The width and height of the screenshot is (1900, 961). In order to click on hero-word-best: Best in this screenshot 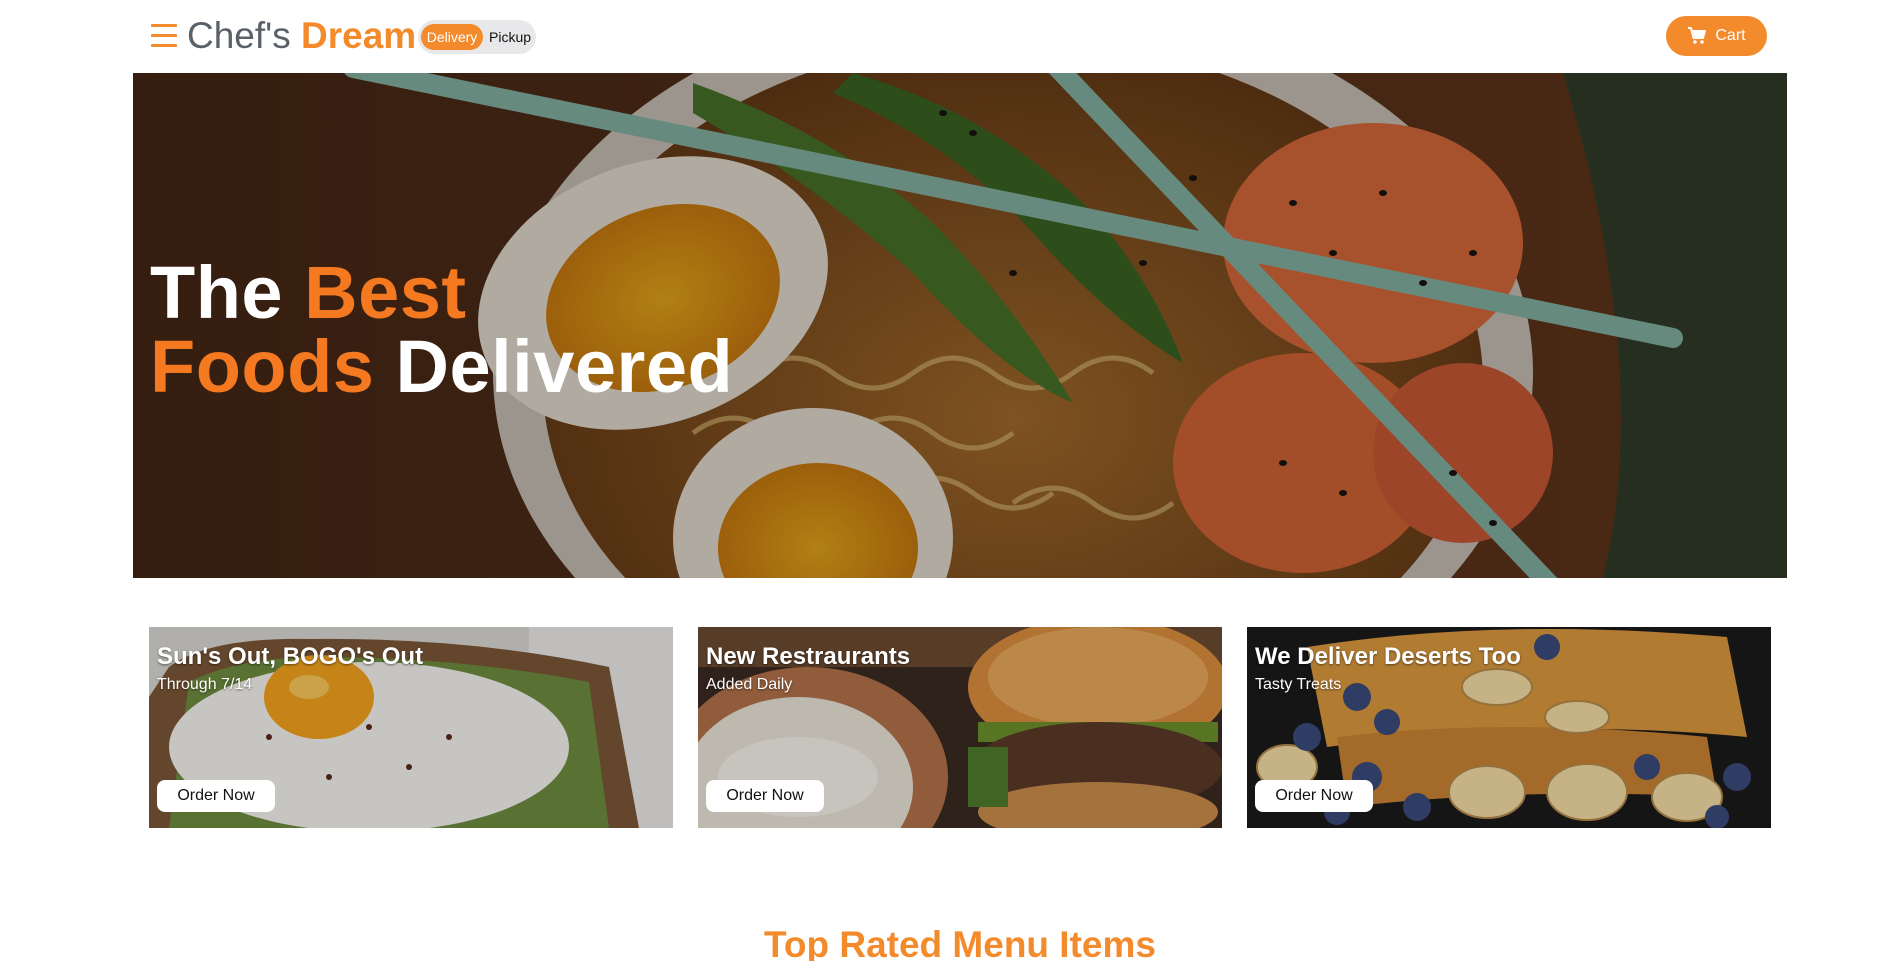, I will do `click(385, 292)`.